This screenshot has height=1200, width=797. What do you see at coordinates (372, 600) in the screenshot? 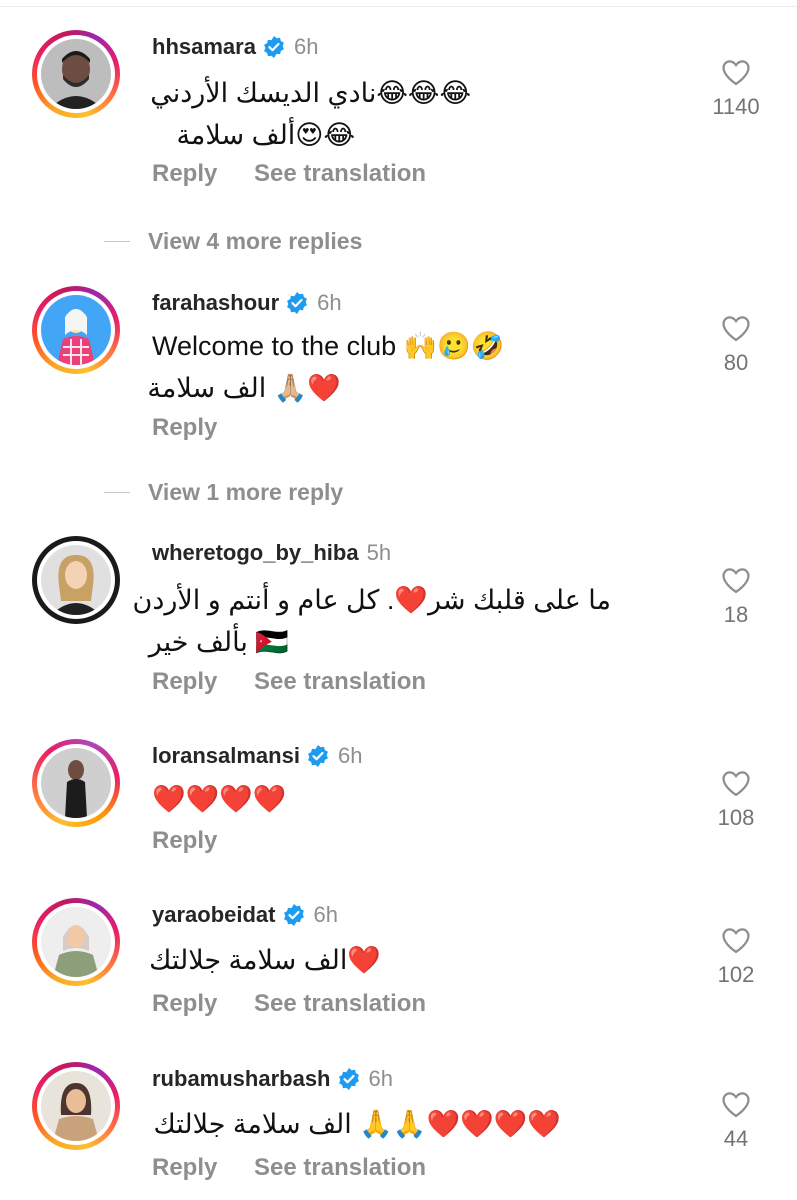
I see `comment-text-line-1: ما على قلبك شر❤️. كل عام و أنتم و الأردن` at bounding box center [372, 600].